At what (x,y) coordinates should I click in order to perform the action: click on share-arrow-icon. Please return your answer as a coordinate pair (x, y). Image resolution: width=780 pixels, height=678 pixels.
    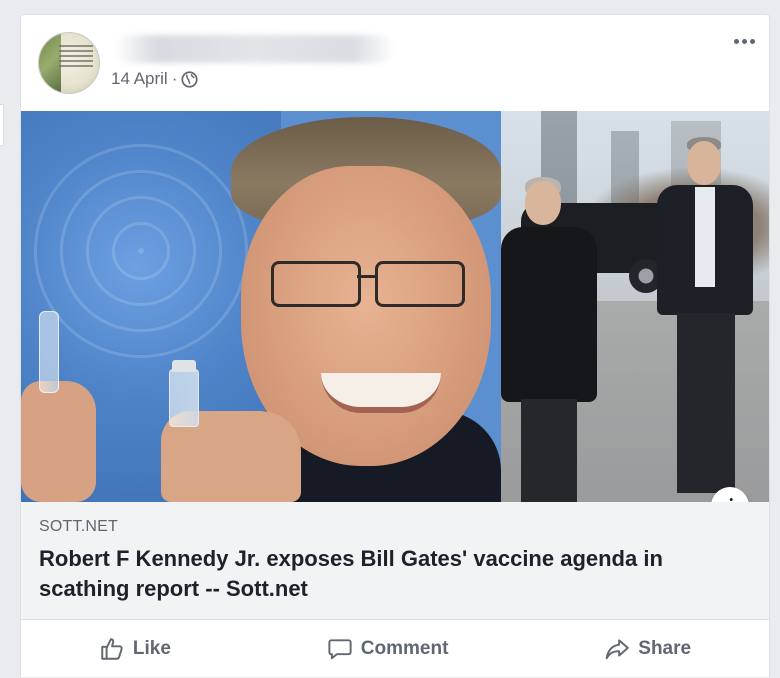
    Looking at the image, I should click on (617, 649).